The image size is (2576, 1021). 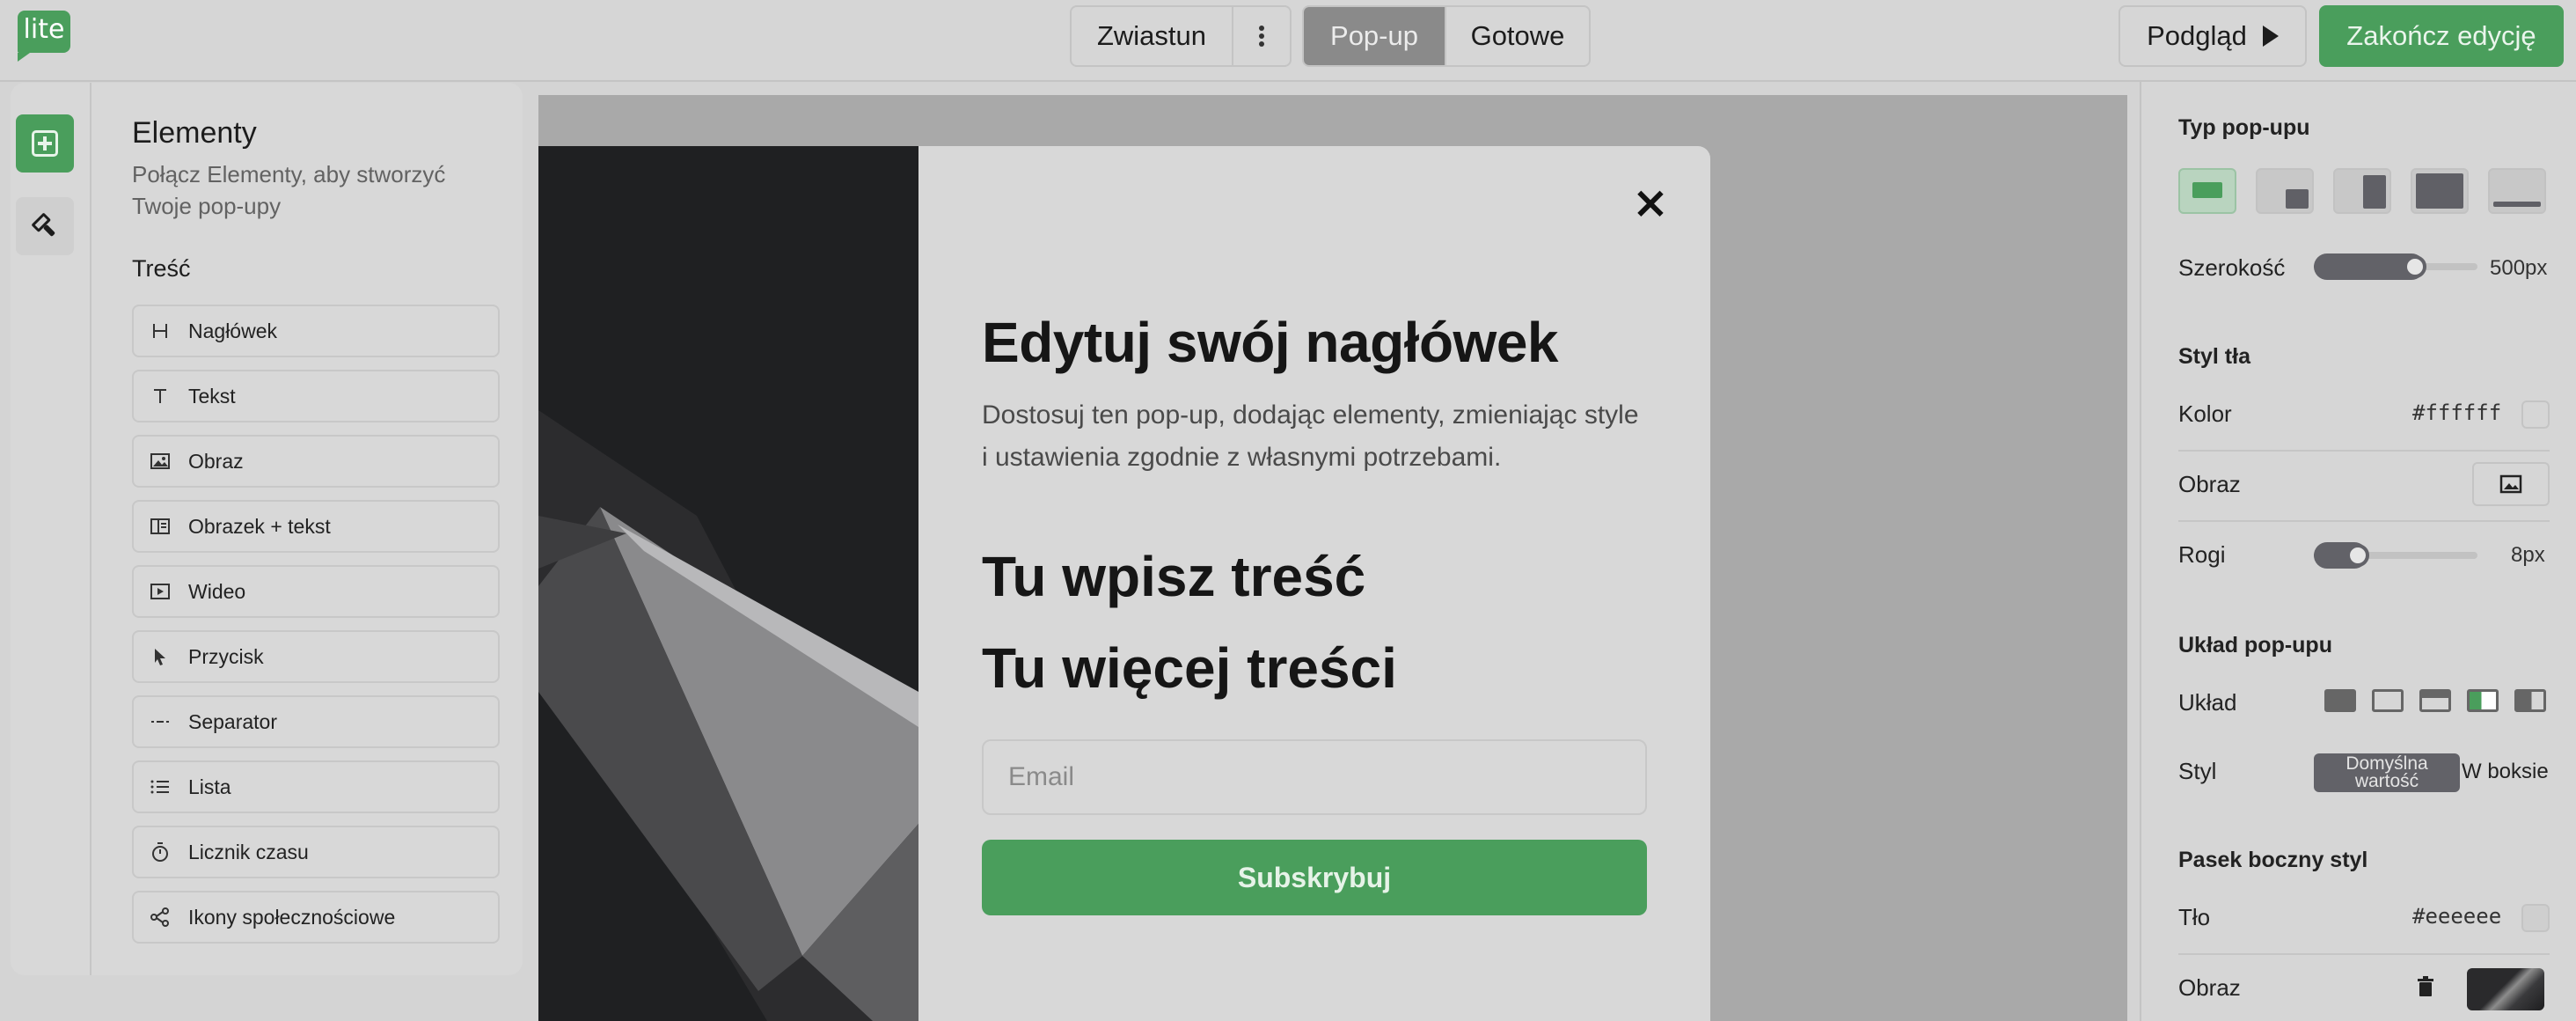 I want to click on close-icon: ×, so click(x=1650, y=202).